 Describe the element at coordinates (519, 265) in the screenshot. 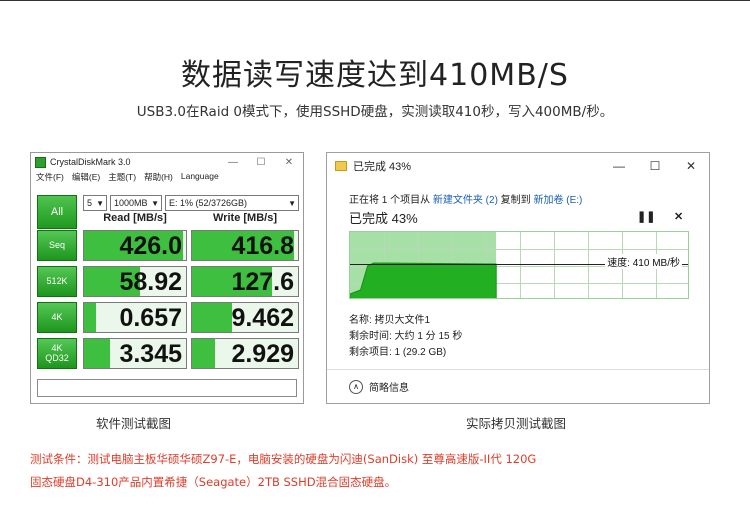

I see `transfer-speed-graph: 速度: 410 MB/秒` at that location.